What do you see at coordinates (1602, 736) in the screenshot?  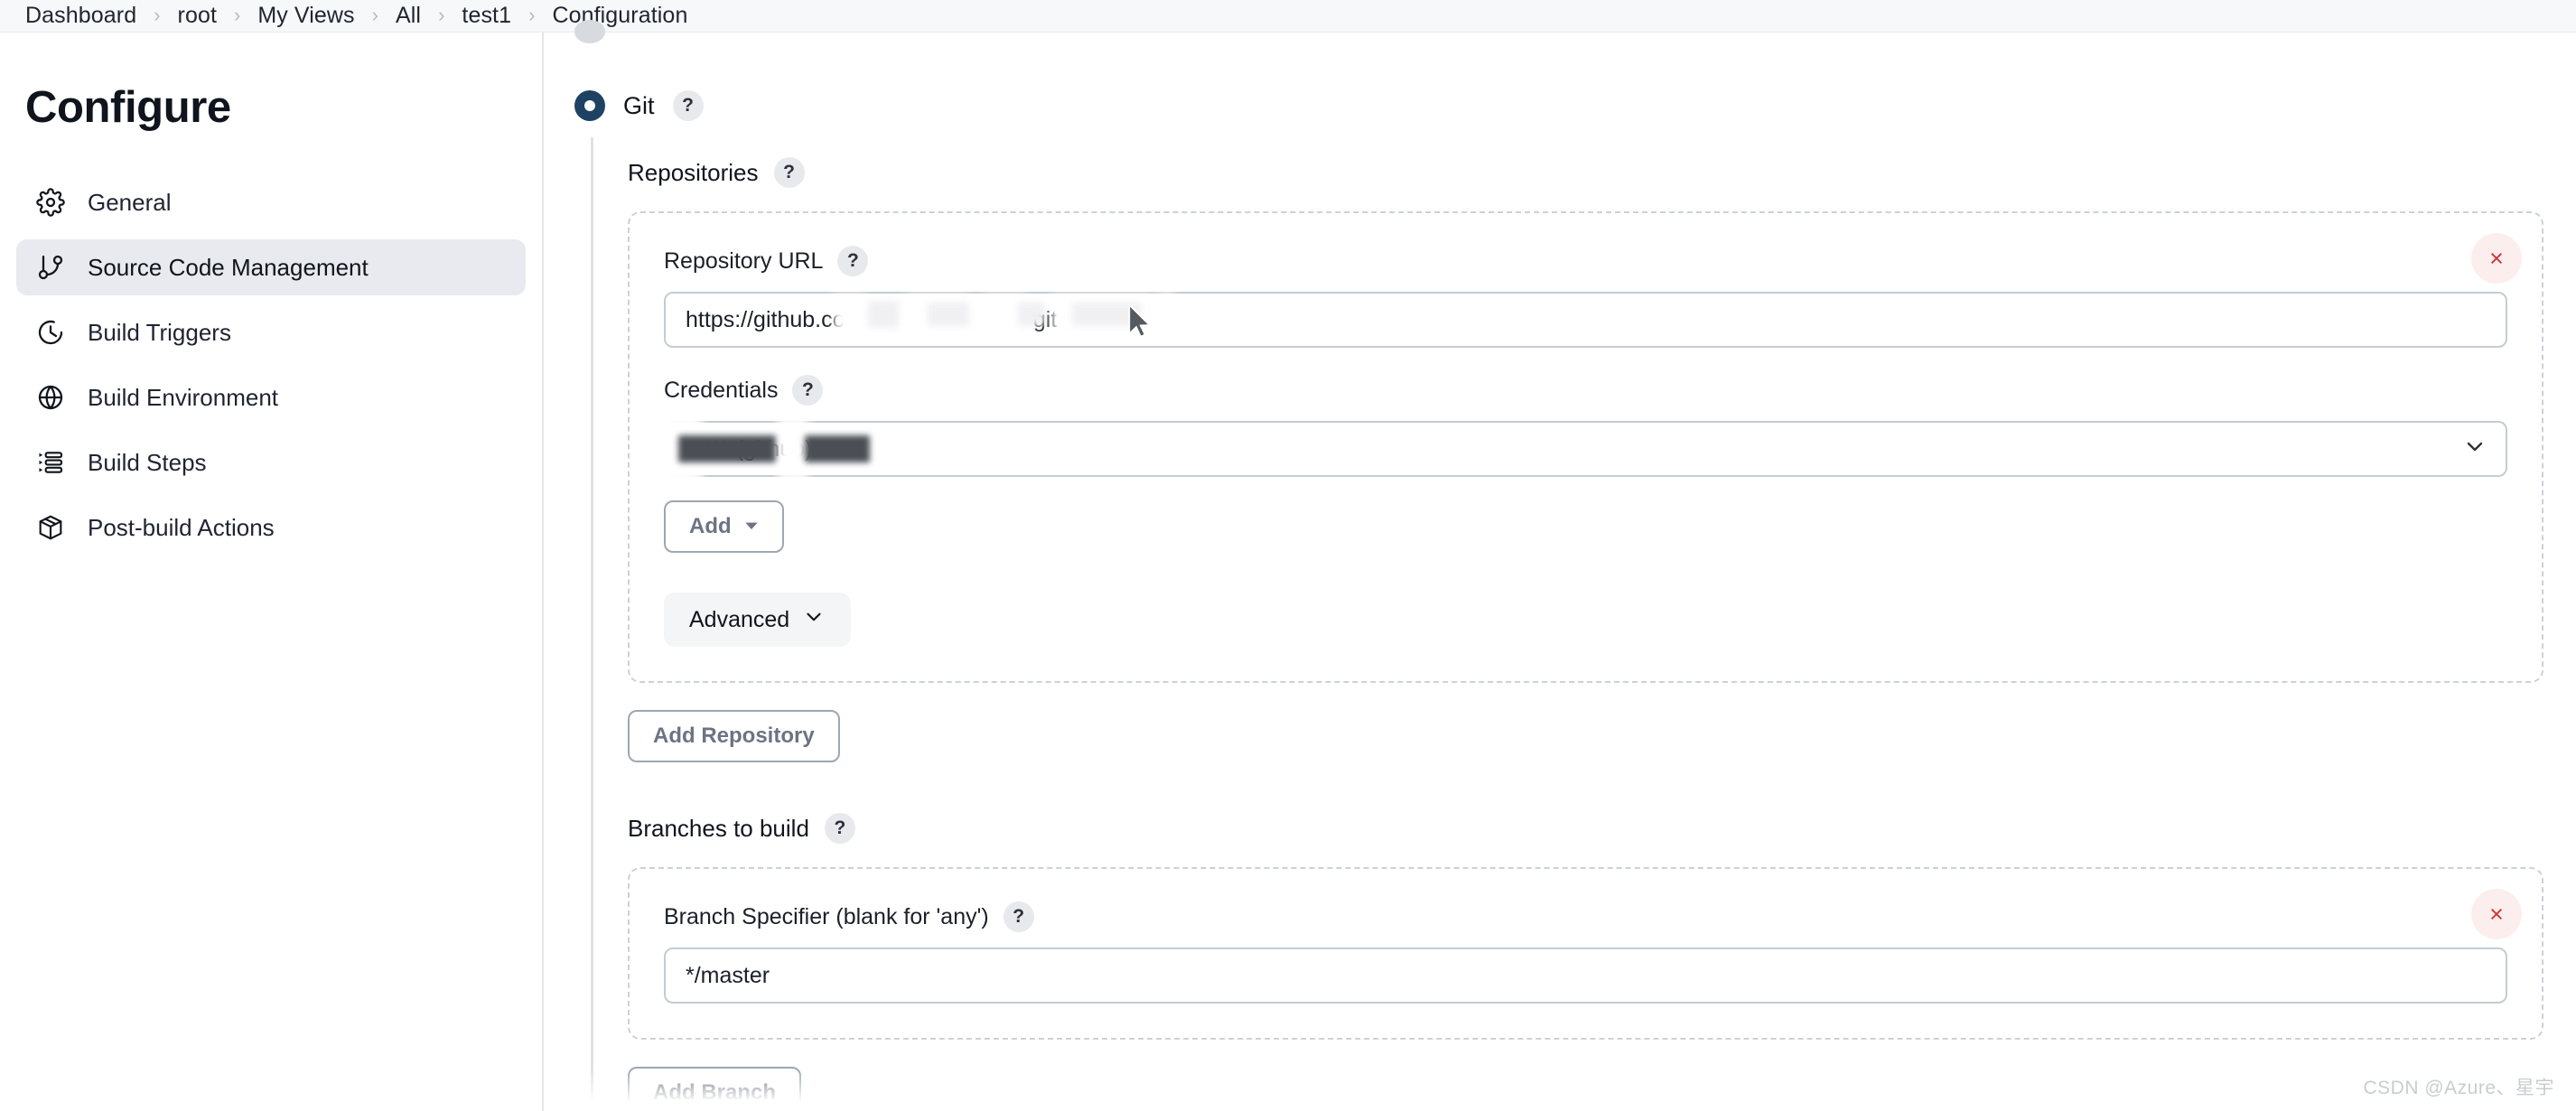 I see `add-repository-row: Add Repository` at bounding box center [1602, 736].